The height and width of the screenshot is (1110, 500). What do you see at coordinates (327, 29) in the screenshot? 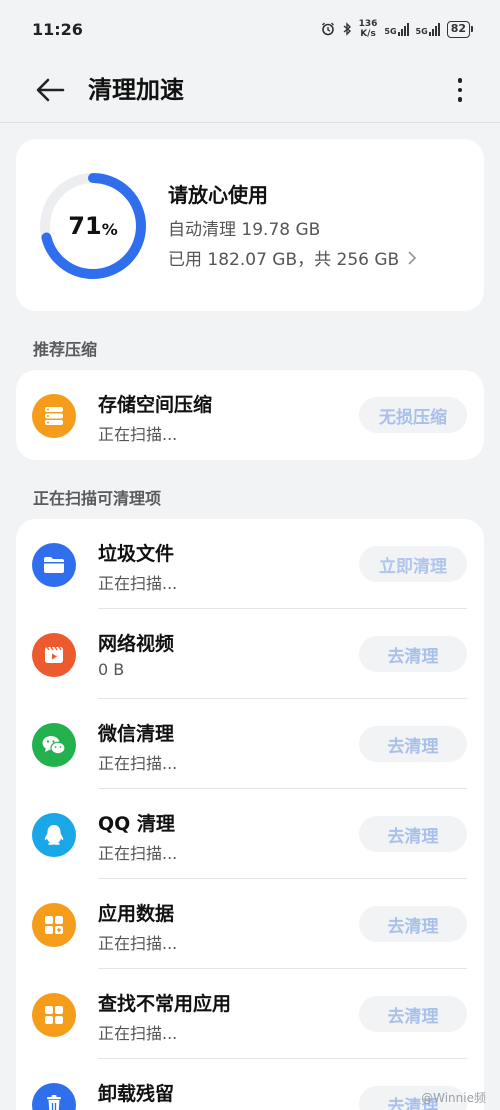
I see `alarm-icon` at bounding box center [327, 29].